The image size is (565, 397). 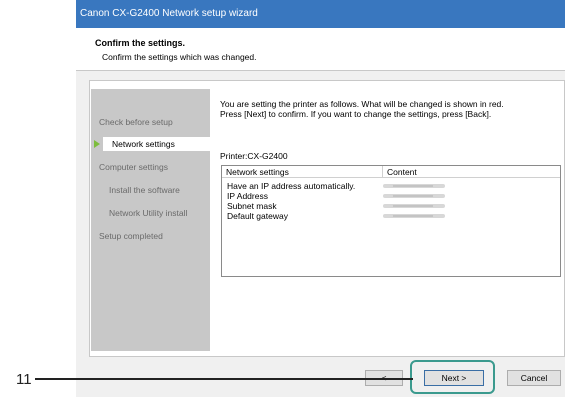 What do you see at coordinates (144, 190) in the screenshot?
I see `step-install-software: Install the software` at bounding box center [144, 190].